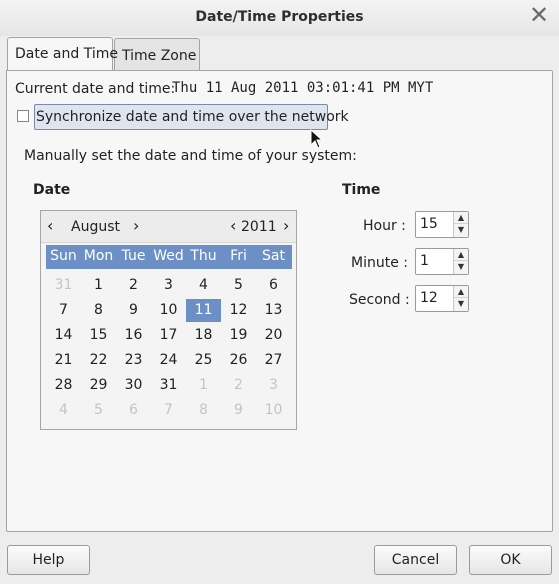  Describe the element at coordinates (238, 335) in the screenshot. I see `calendar-day: 19` at that location.